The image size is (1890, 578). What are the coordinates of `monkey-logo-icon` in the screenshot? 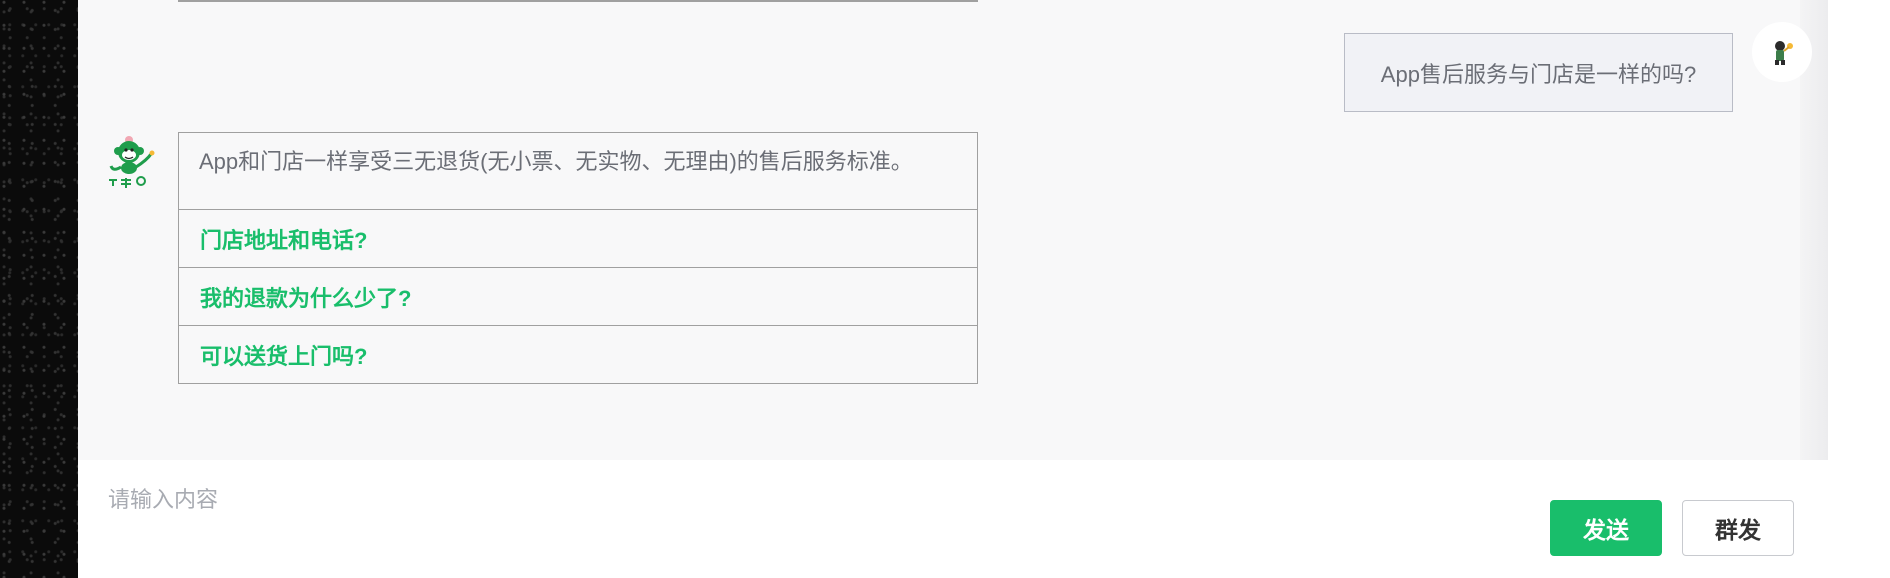 It's located at (132, 162).